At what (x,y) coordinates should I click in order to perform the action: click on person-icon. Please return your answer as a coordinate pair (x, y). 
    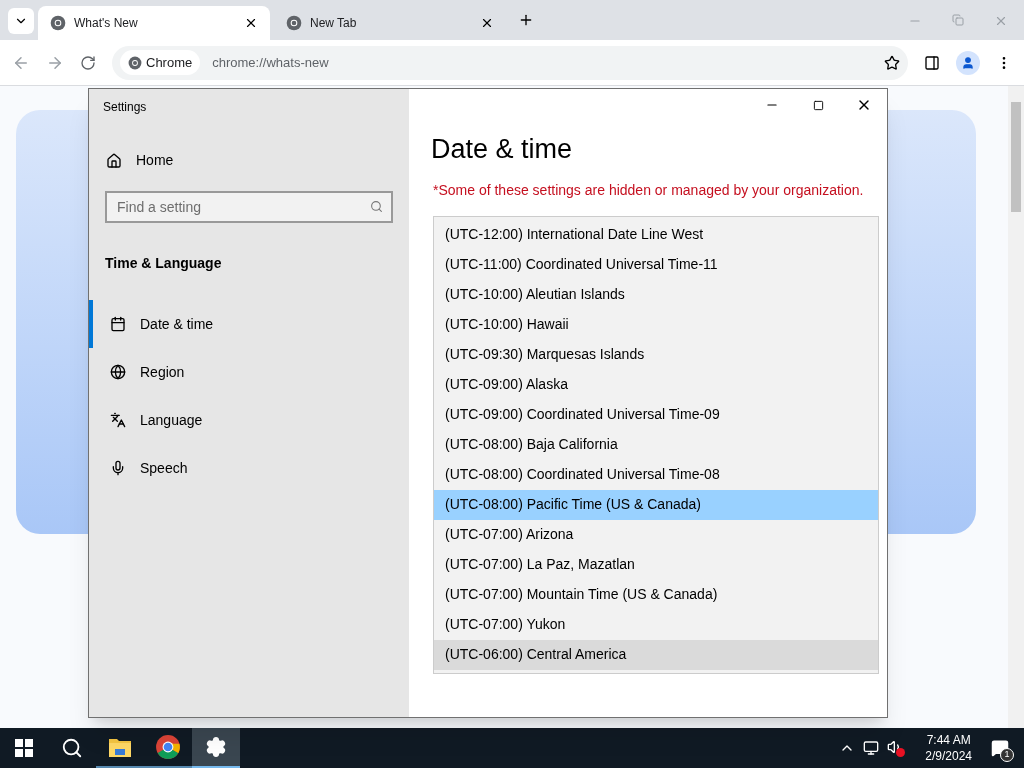
    Looking at the image, I should click on (968, 62).